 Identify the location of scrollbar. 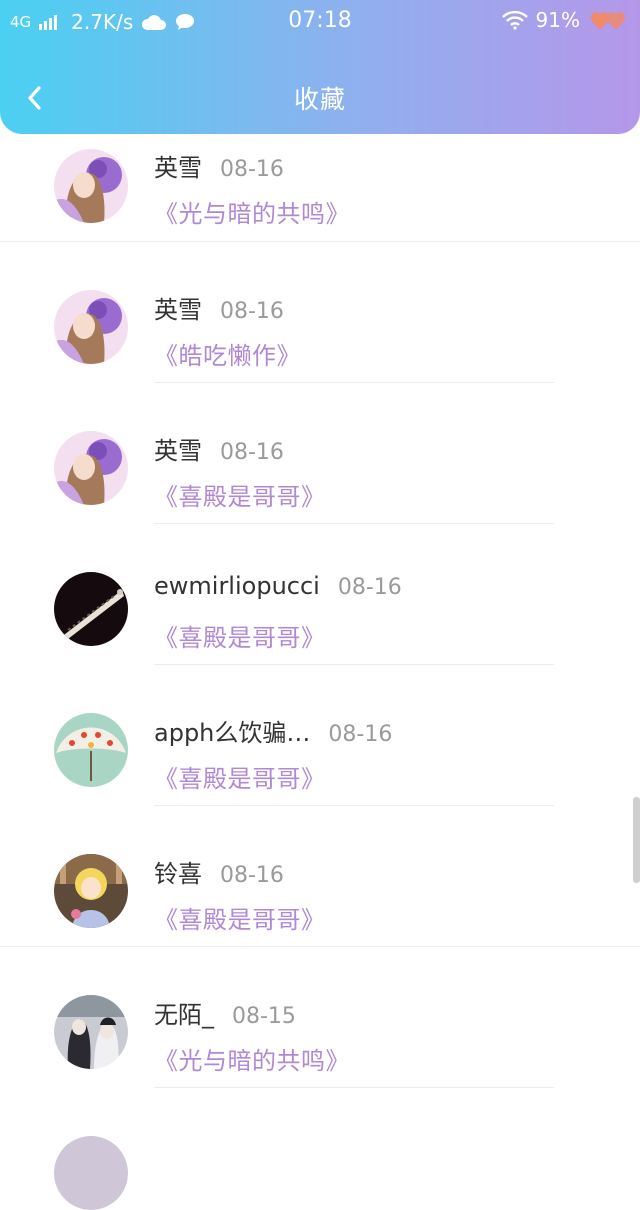
(636, 840).